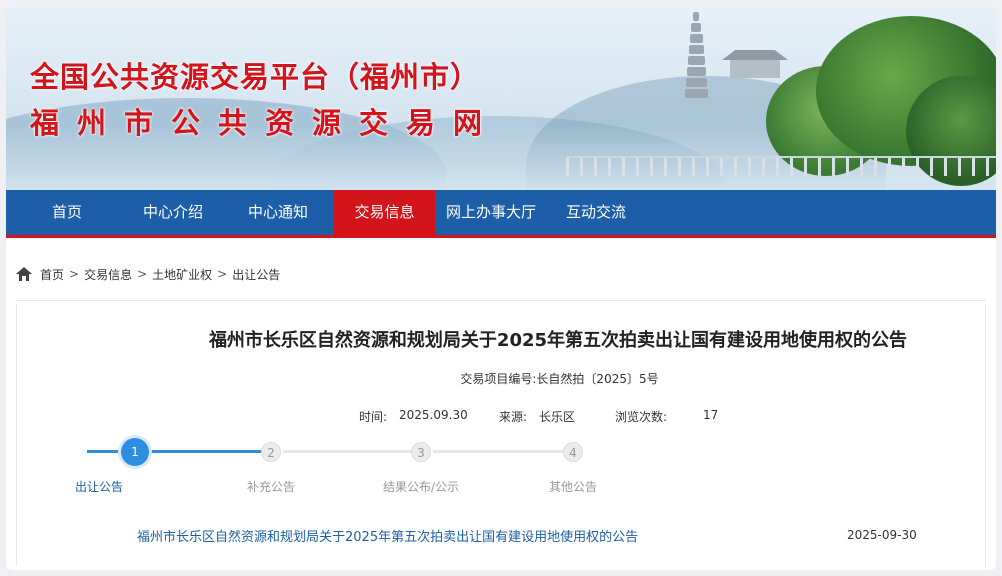 This screenshot has width=1002, height=576. What do you see at coordinates (501, 300) in the screenshot?
I see `breadcrumb-divider` at bounding box center [501, 300].